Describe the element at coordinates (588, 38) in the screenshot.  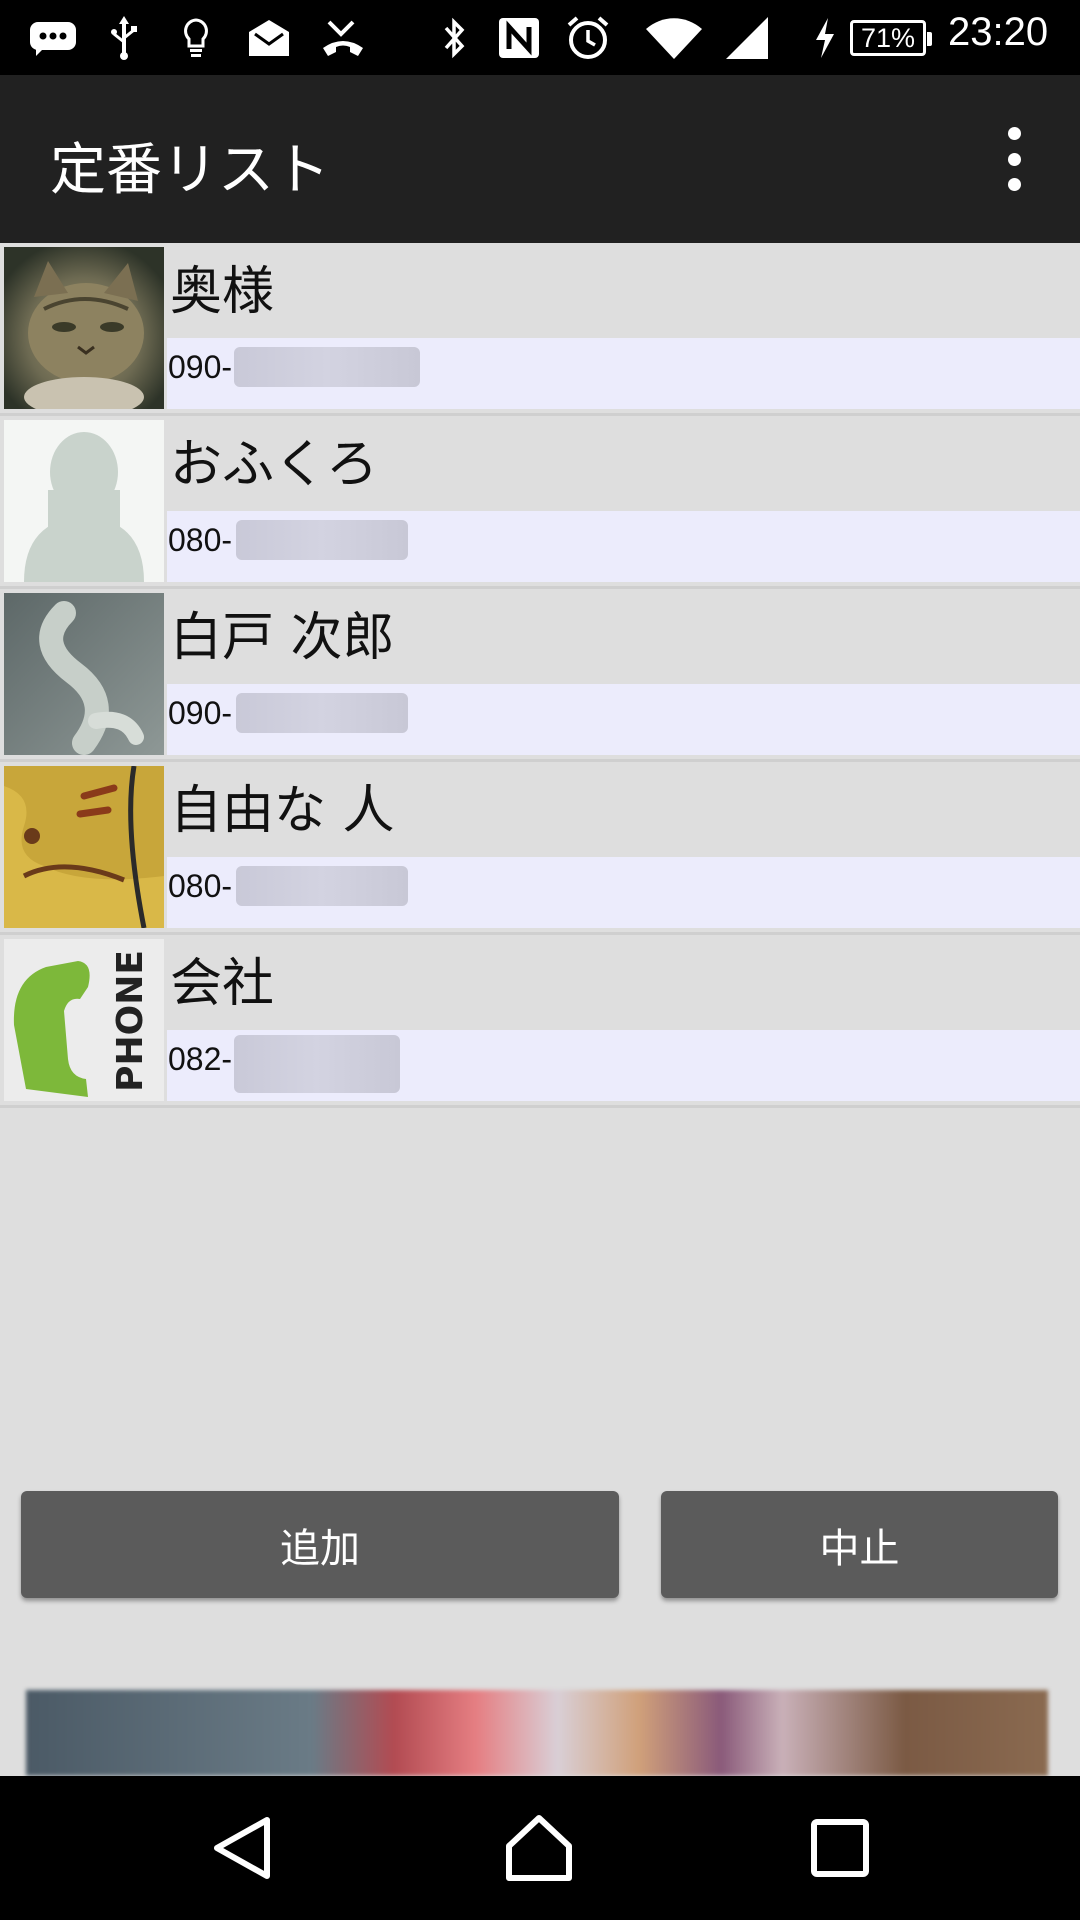
I see `alarm-icon` at that location.